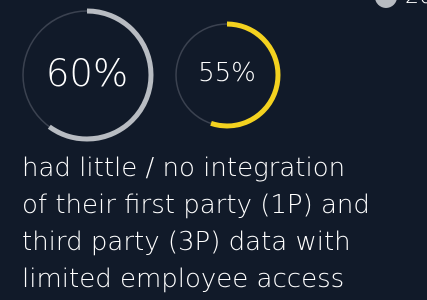 This screenshot has height=300, width=427. I want to click on donut-value-label-1: 60%, so click(87, 73).